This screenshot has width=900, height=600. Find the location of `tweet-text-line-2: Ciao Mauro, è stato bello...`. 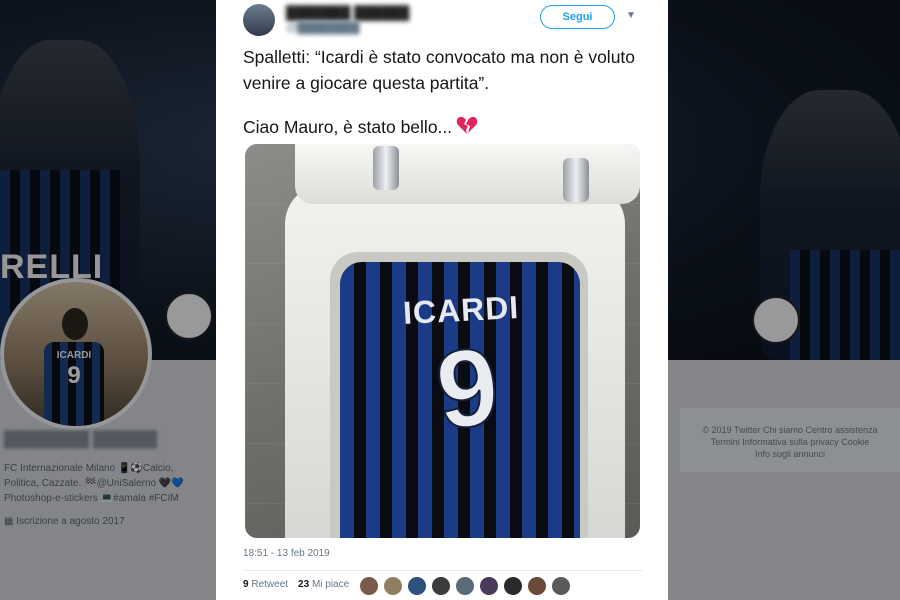

tweet-text-line-2: Ciao Mauro, è stato bello... is located at coordinates (443, 128).